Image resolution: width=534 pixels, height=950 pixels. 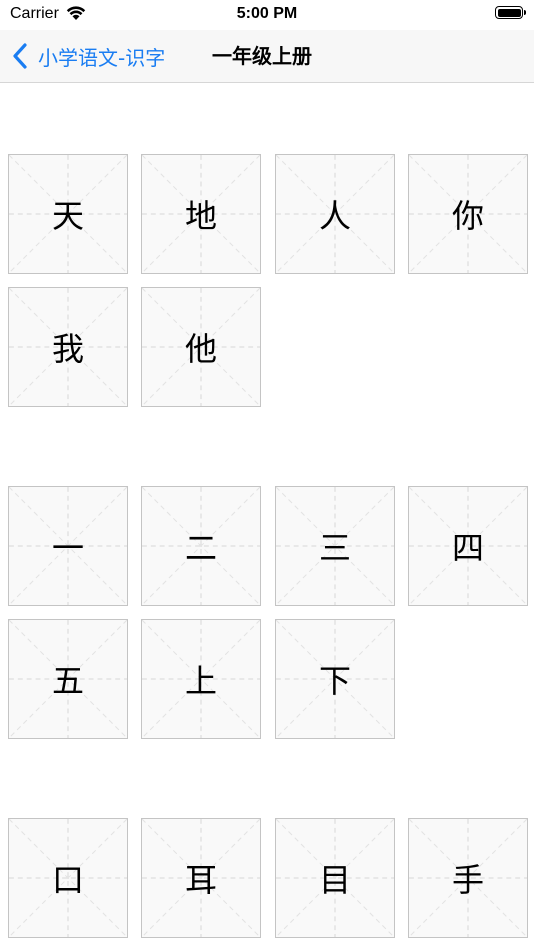 I want to click on character-glyph: 你, so click(x=467, y=216).